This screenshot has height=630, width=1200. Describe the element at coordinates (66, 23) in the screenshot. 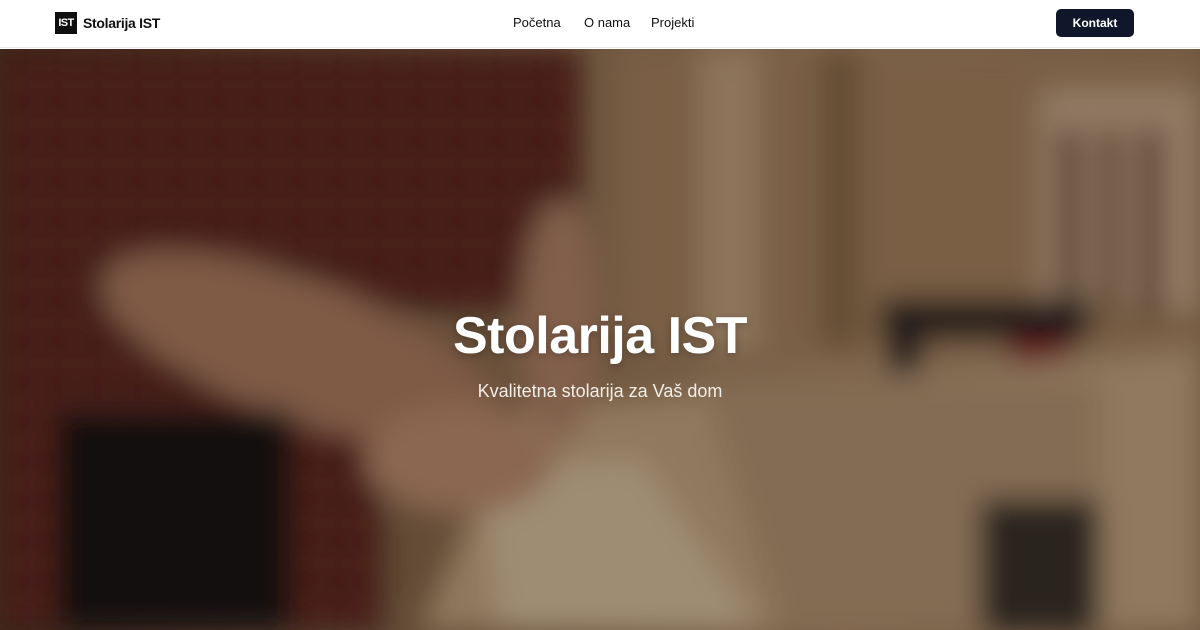

I see `brand-logo-icon: IST` at that location.